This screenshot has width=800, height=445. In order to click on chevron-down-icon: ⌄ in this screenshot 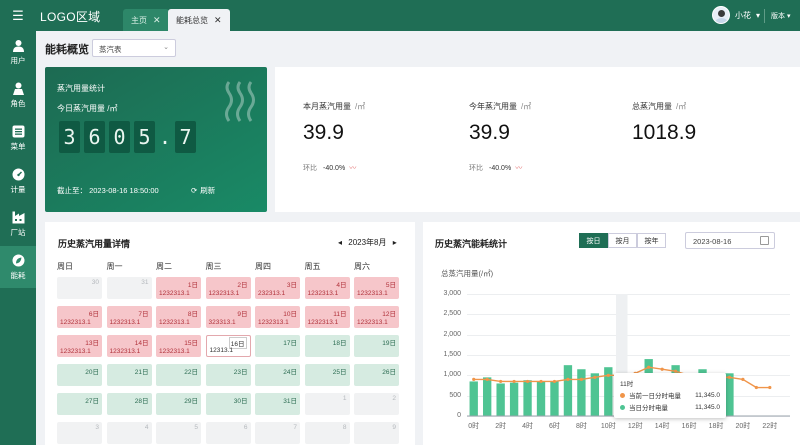, I will do `click(166, 47)`.